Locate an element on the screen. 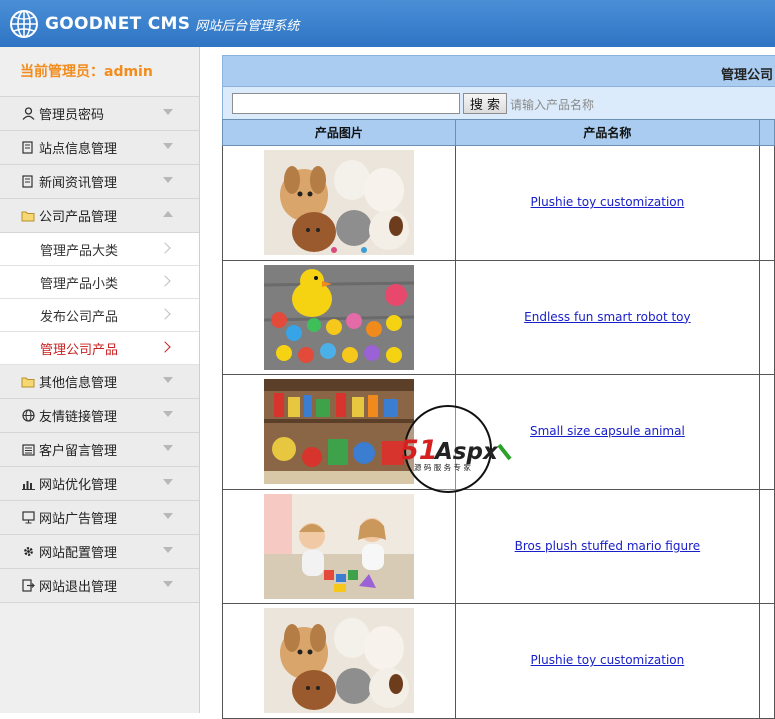 The image size is (775, 719). sidebar-item-ads: 网站广告管理 is located at coordinates (99, 518).